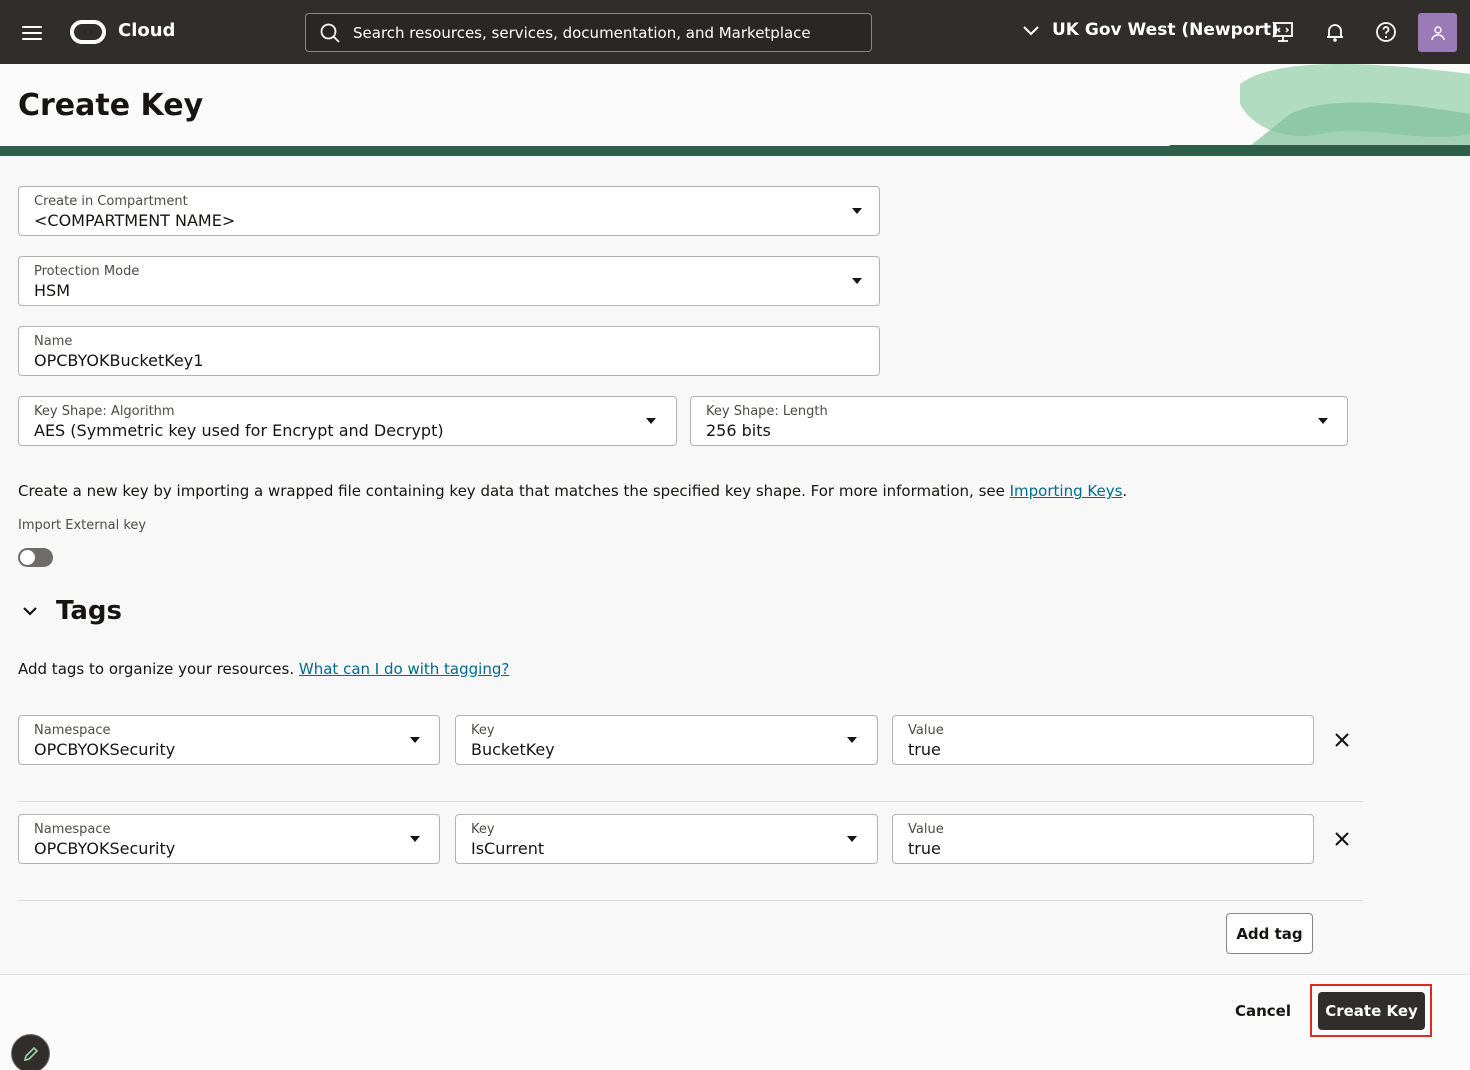 The width and height of the screenshot is (1470, 1070). I want to click on tags-description-text: Add tags to organize your resources., so click(158, 669).